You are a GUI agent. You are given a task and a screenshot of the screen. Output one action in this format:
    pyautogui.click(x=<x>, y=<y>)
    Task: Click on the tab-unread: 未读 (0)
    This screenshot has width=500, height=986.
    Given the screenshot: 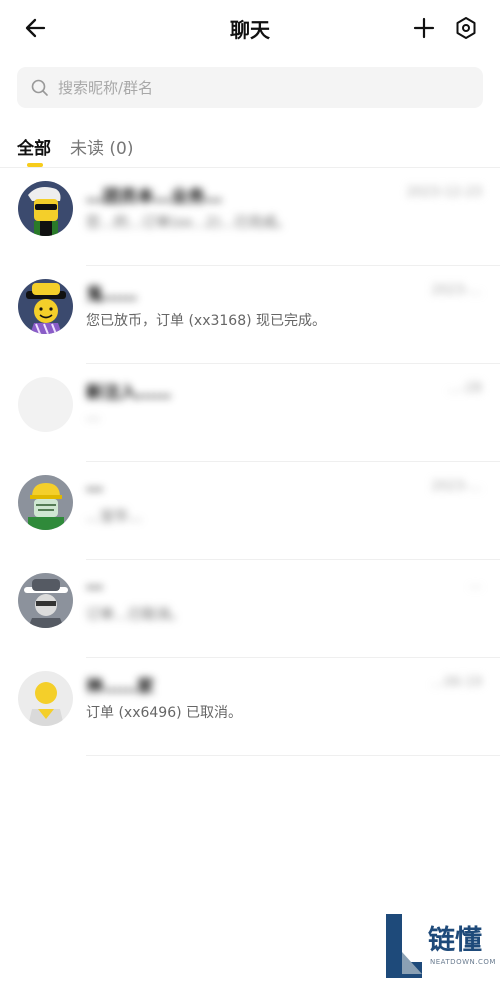 What is the action you would take?
    pyautogui.click(x=101, y=146)
    